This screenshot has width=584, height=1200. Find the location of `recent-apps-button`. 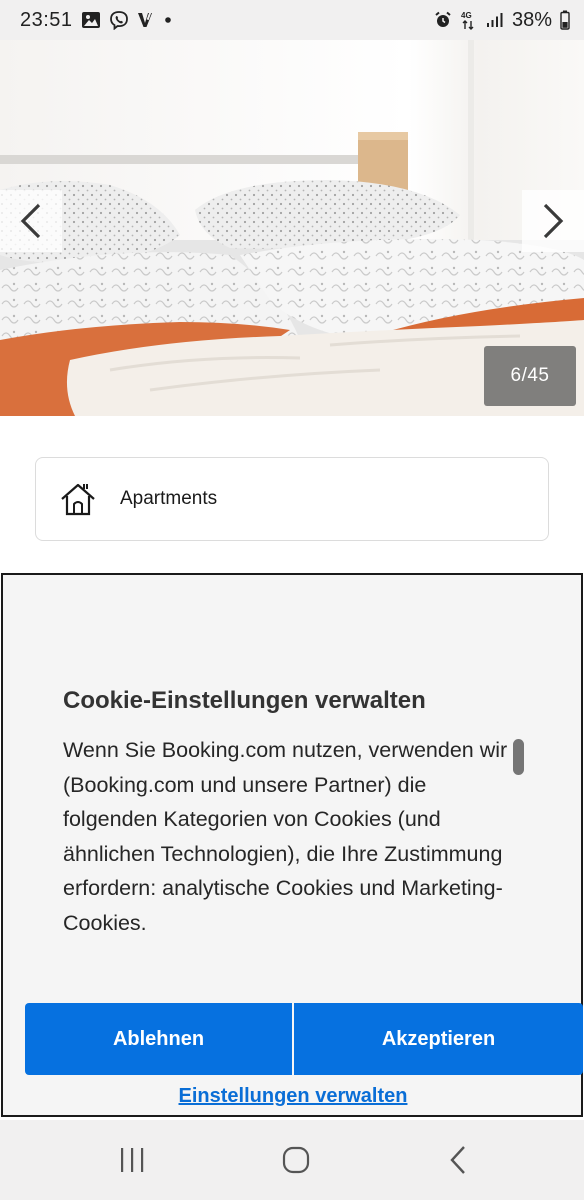

recent-apps-button is located at coordinates (132, 1160).